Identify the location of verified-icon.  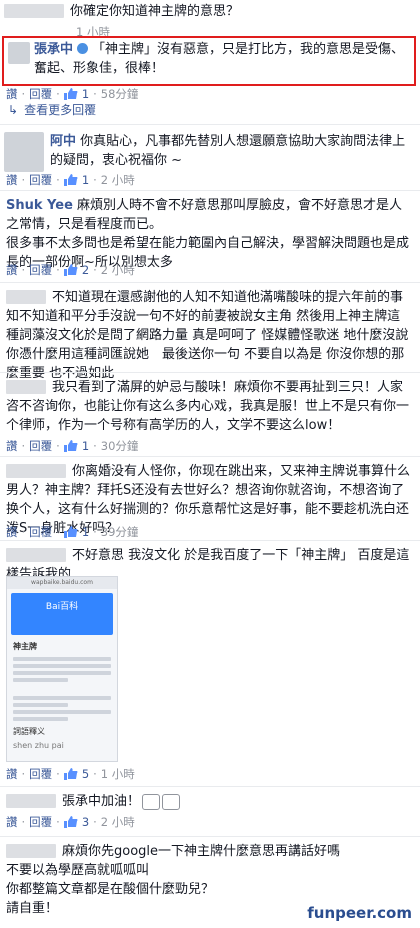
(83, 48).